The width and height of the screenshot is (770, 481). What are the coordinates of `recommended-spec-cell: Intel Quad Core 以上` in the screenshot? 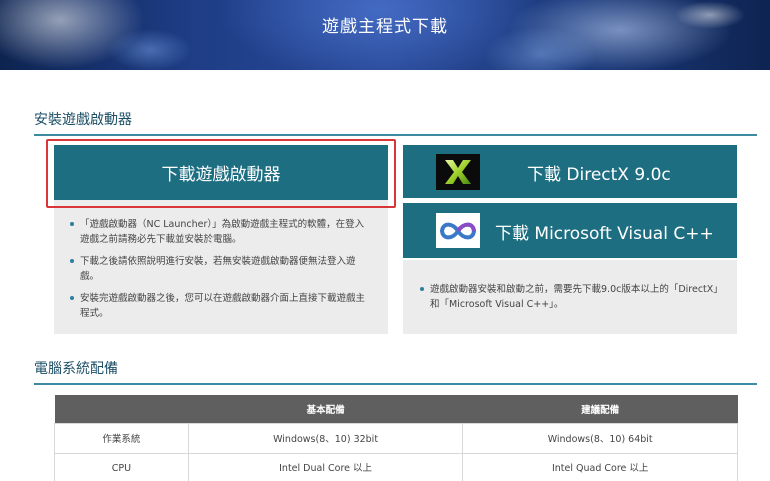 It's located at (600, 466).